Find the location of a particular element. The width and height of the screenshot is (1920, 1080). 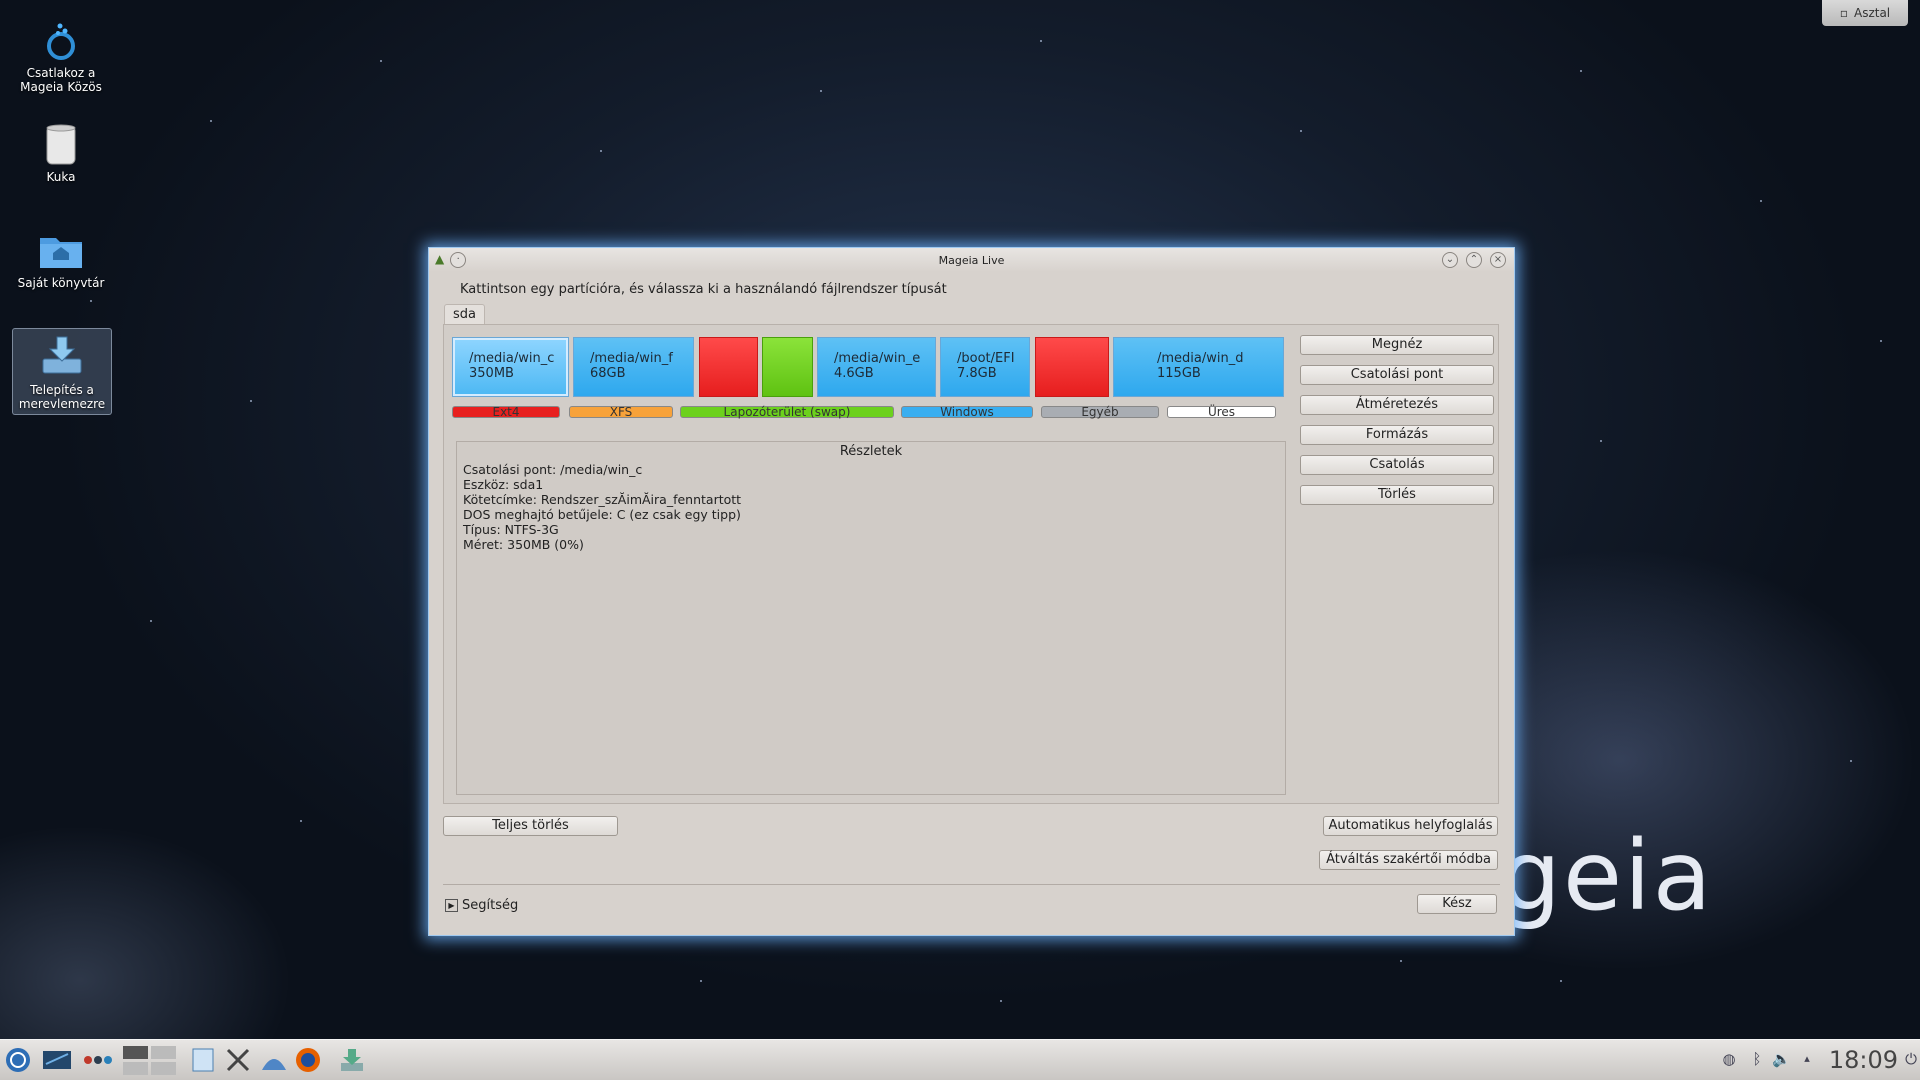

auto-allocate-button: Automatikus helyfoglalás is located at coordinates (1410, 826).